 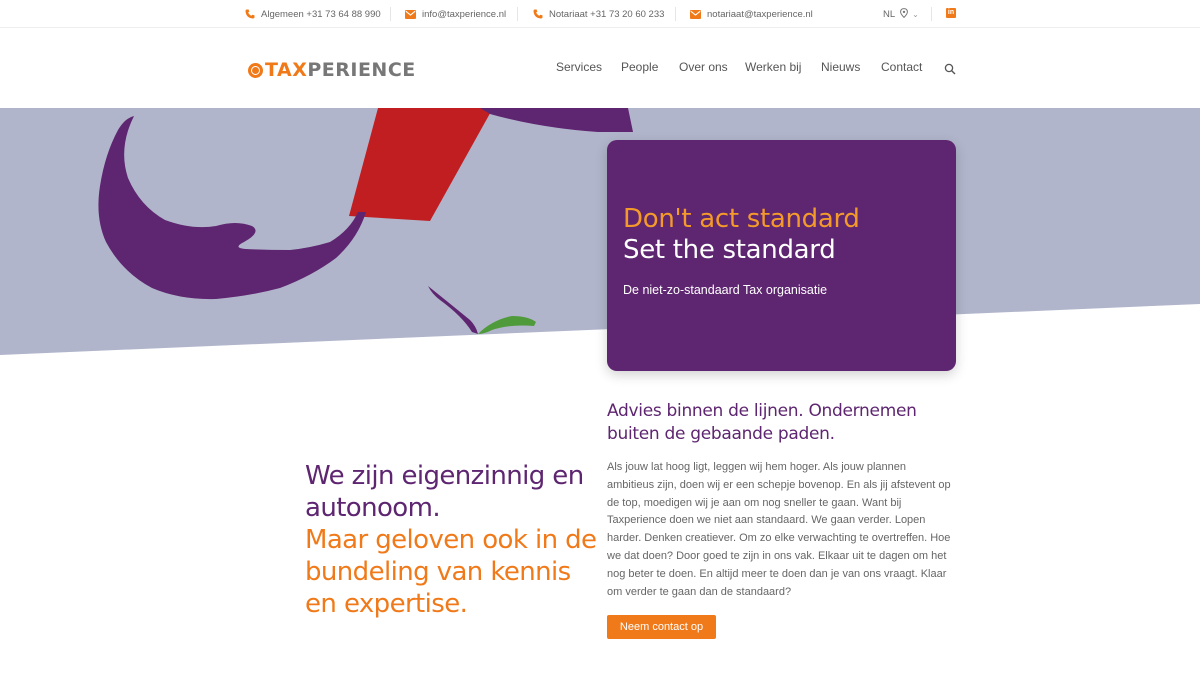 I want to click on general-phone-text: Algemeen +31 73 64 88 990, so click(x=321, y=14).